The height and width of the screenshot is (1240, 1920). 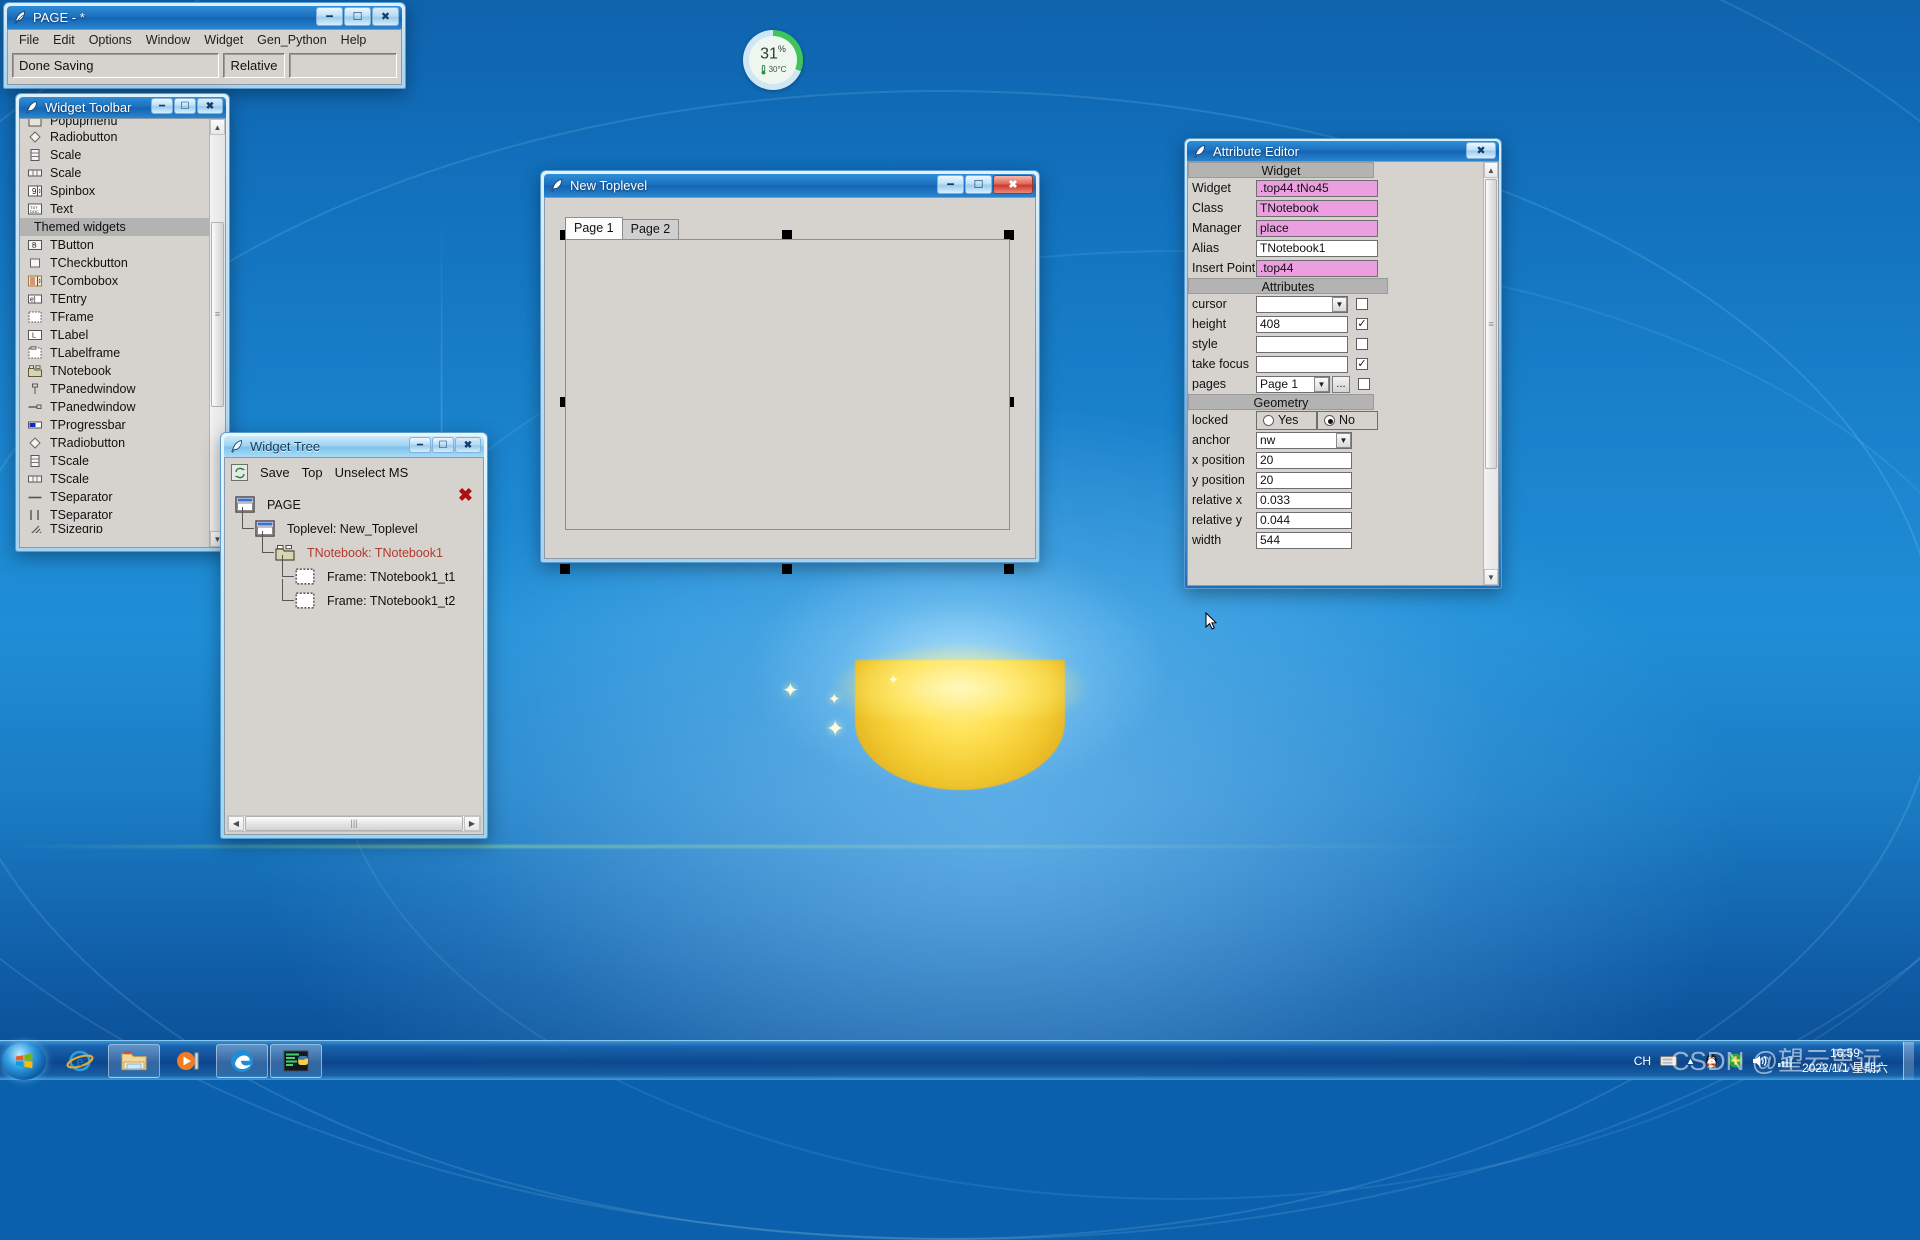 What do you see at coordinates (1908, 1060) in the screenshot?
I see `show-desktop-button` at bounding box center [1908, 1060].